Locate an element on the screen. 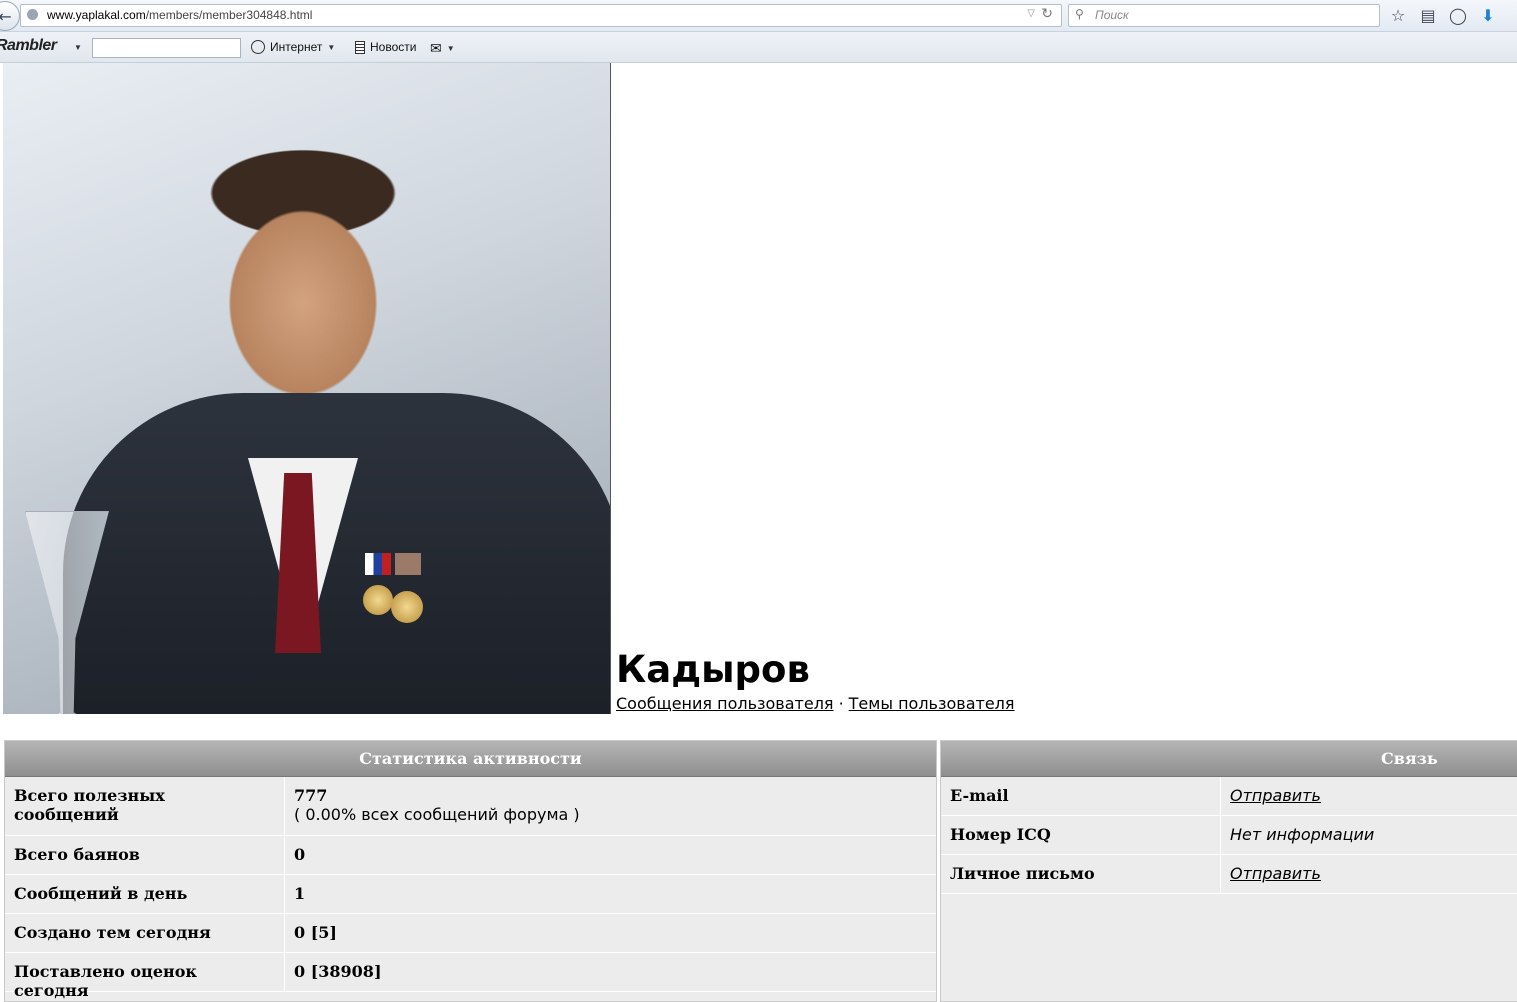 Image resolution: width=1517 pixels, height=1002 pixels. rambler-logo: Rambler is located at coordinates (28, 46).